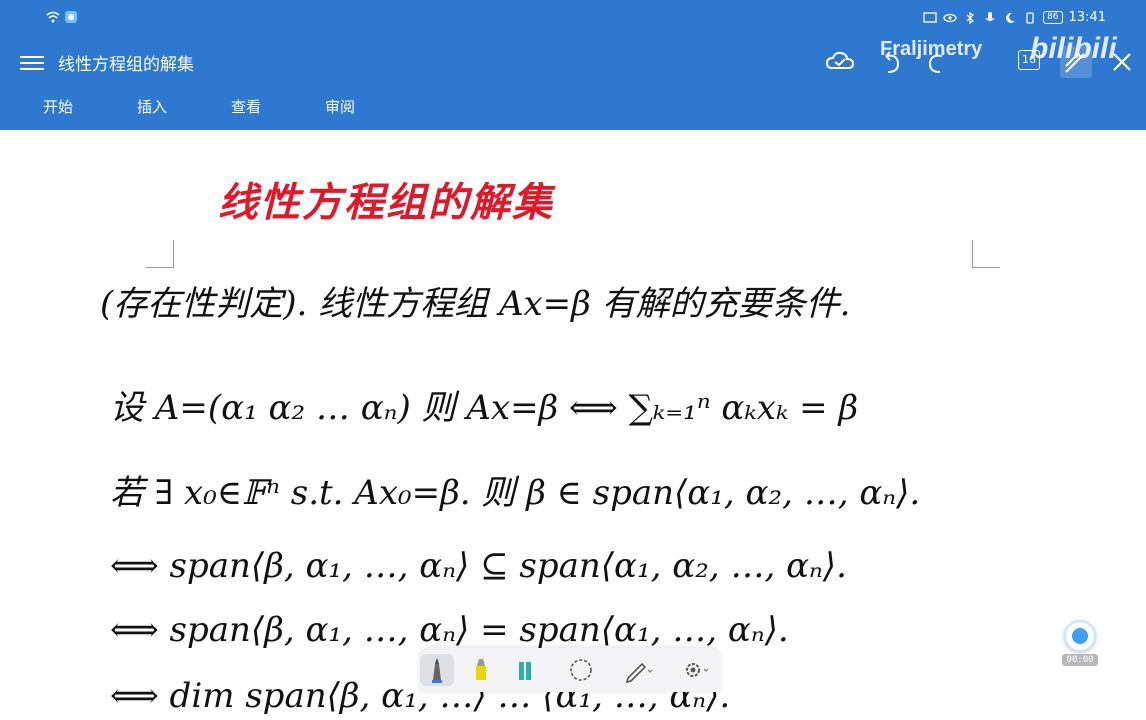 The height and width of the screenshot is (720, 1146). What do you see at coordinates (1080, 660) in the screenshot?
I see `record-time: 00:00` at bounding box center [1080, 660].